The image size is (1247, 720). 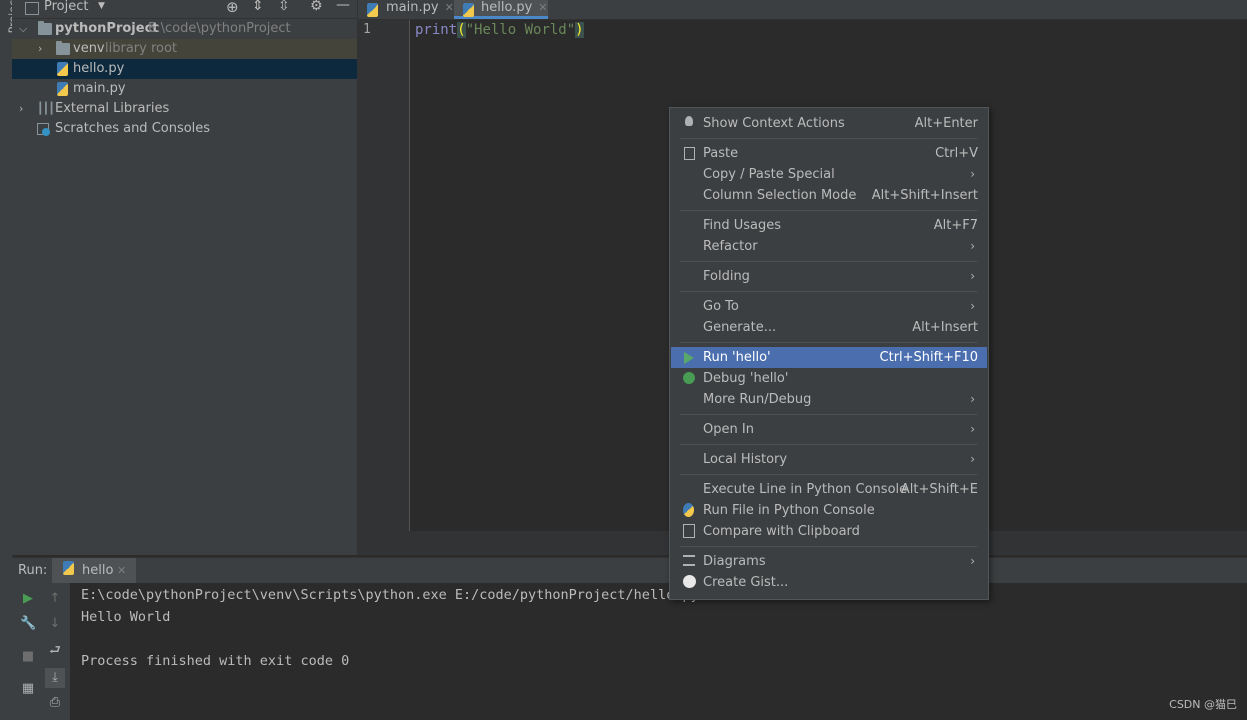 I want to click on tree-item-label: External Libraries, so click(x=112, y=108).